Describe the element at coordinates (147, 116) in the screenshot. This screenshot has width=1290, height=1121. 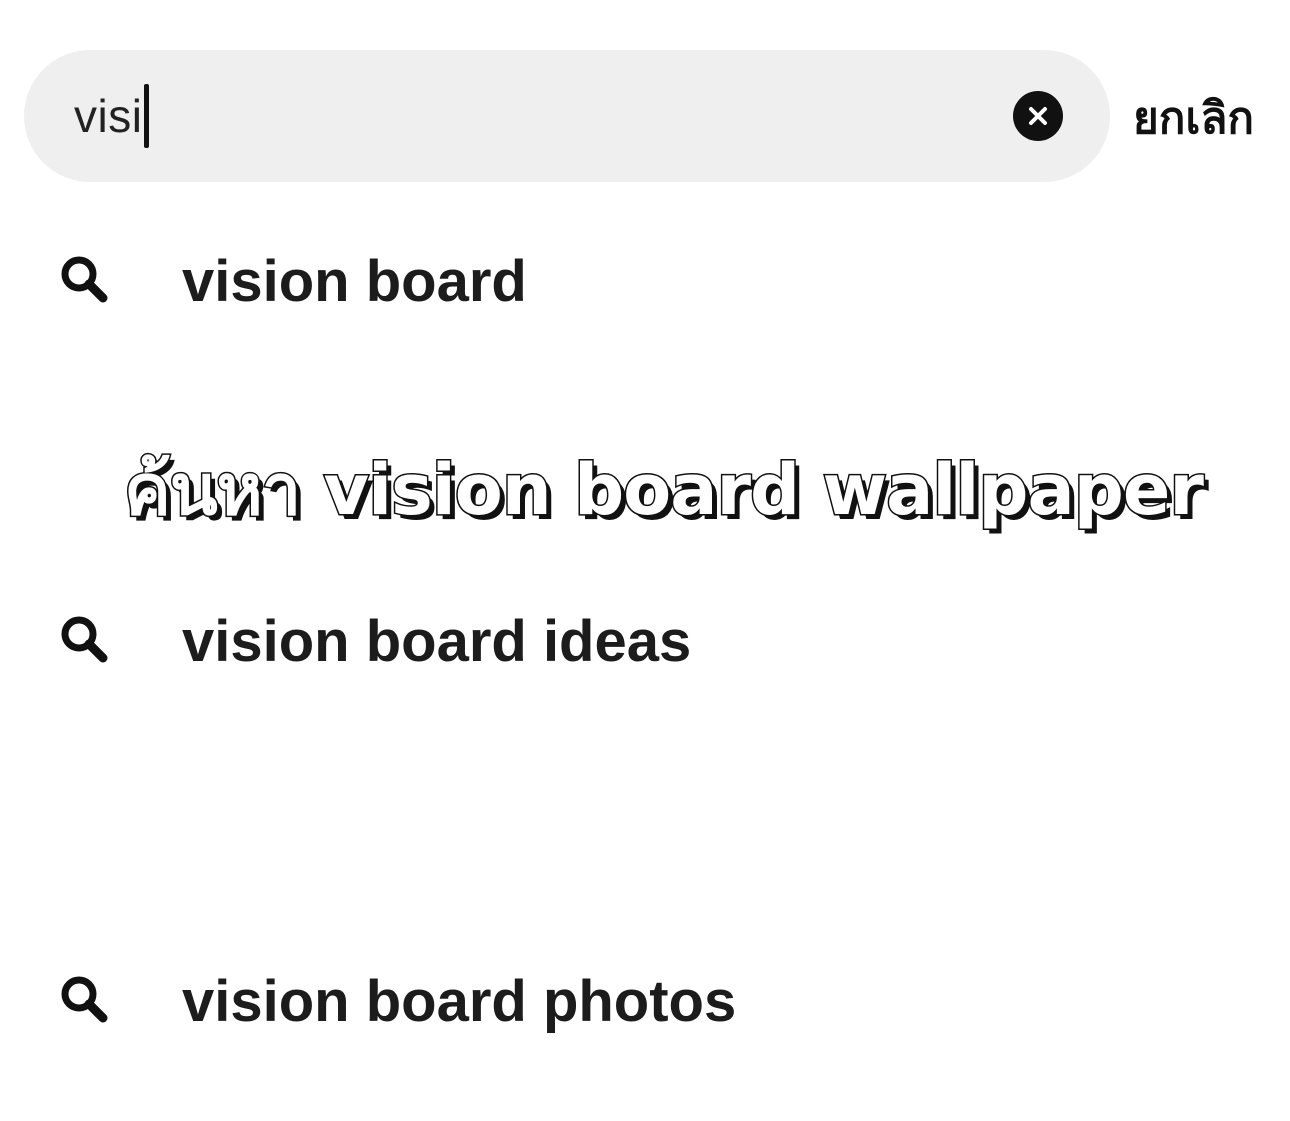
I see `text-caret` at that location.